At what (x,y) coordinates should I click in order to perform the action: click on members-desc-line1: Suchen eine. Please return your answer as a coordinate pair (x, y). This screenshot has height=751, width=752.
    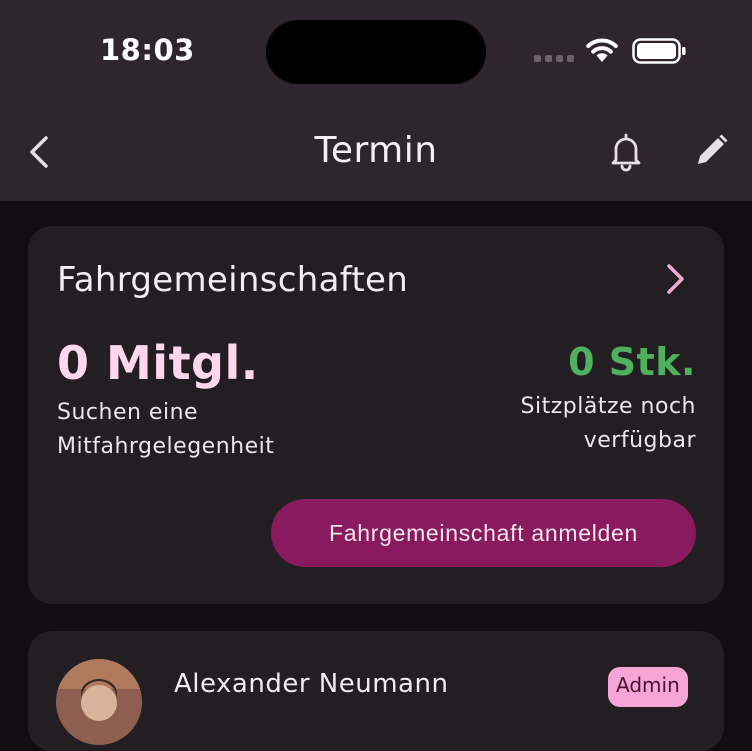
    Looking at the image, I should click on (128, 412).